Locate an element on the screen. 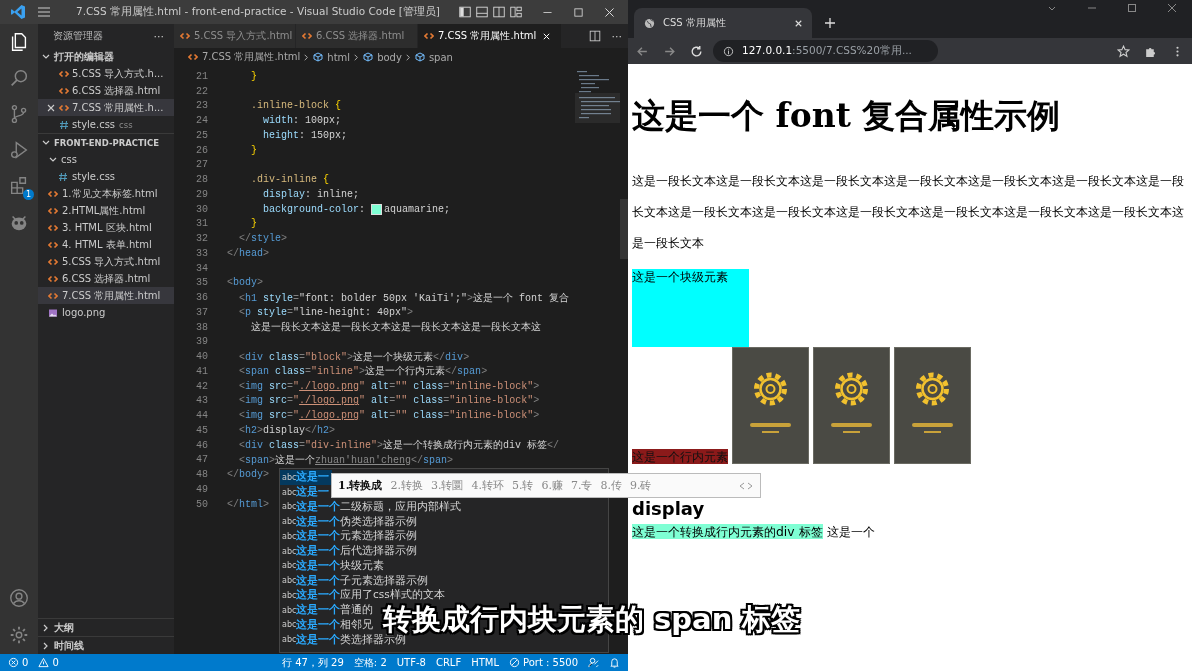  editor-tab: 7.CSS 常用属性.html is located at coordinates (490, 36).